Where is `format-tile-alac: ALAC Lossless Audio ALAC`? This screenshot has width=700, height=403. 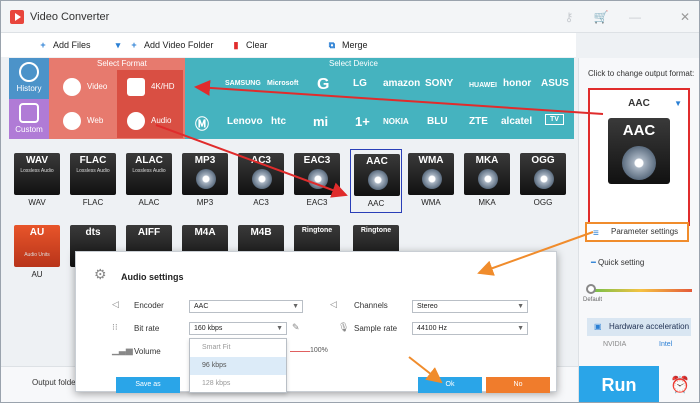 format-tile-alac: ALAC Lossless Audio ALAC is located at coordinates (149, 181).